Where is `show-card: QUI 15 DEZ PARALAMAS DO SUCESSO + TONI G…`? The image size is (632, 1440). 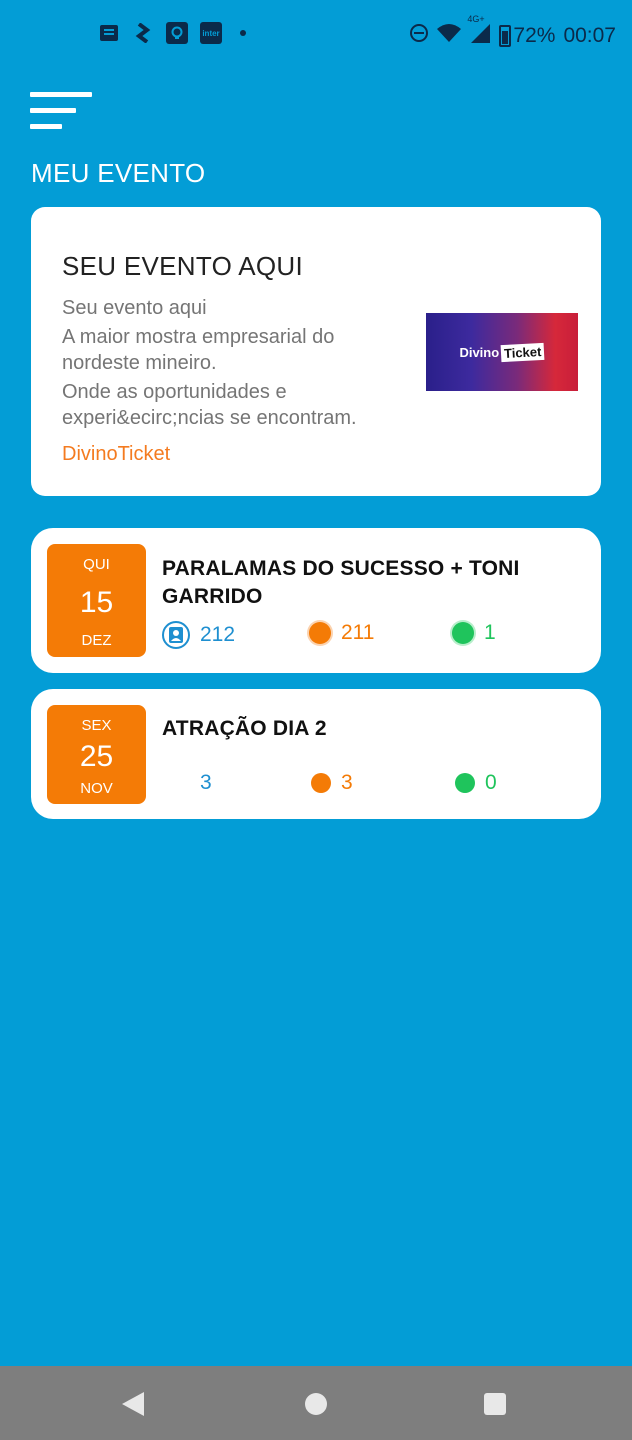 show-card: QUI 15 DEZ PARALAMAS DO SUCESSO + TONI G… is located at coordinates (316, 600).